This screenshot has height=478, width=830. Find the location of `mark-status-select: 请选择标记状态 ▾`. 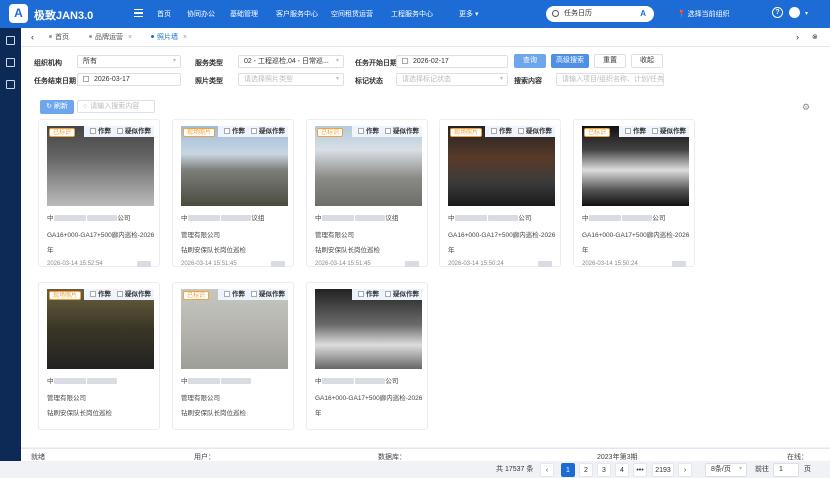

mark-status-select: 请选择标记状态 ▾ is located at coordinates (452, 79).